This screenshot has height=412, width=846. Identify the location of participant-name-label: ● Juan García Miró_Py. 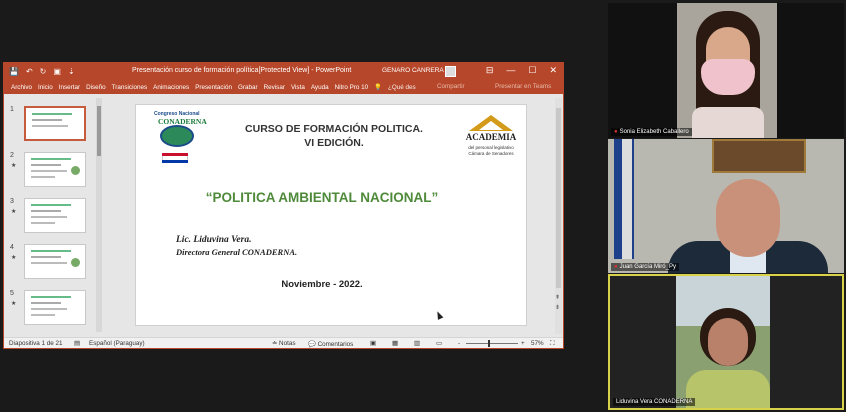
(645, 267).